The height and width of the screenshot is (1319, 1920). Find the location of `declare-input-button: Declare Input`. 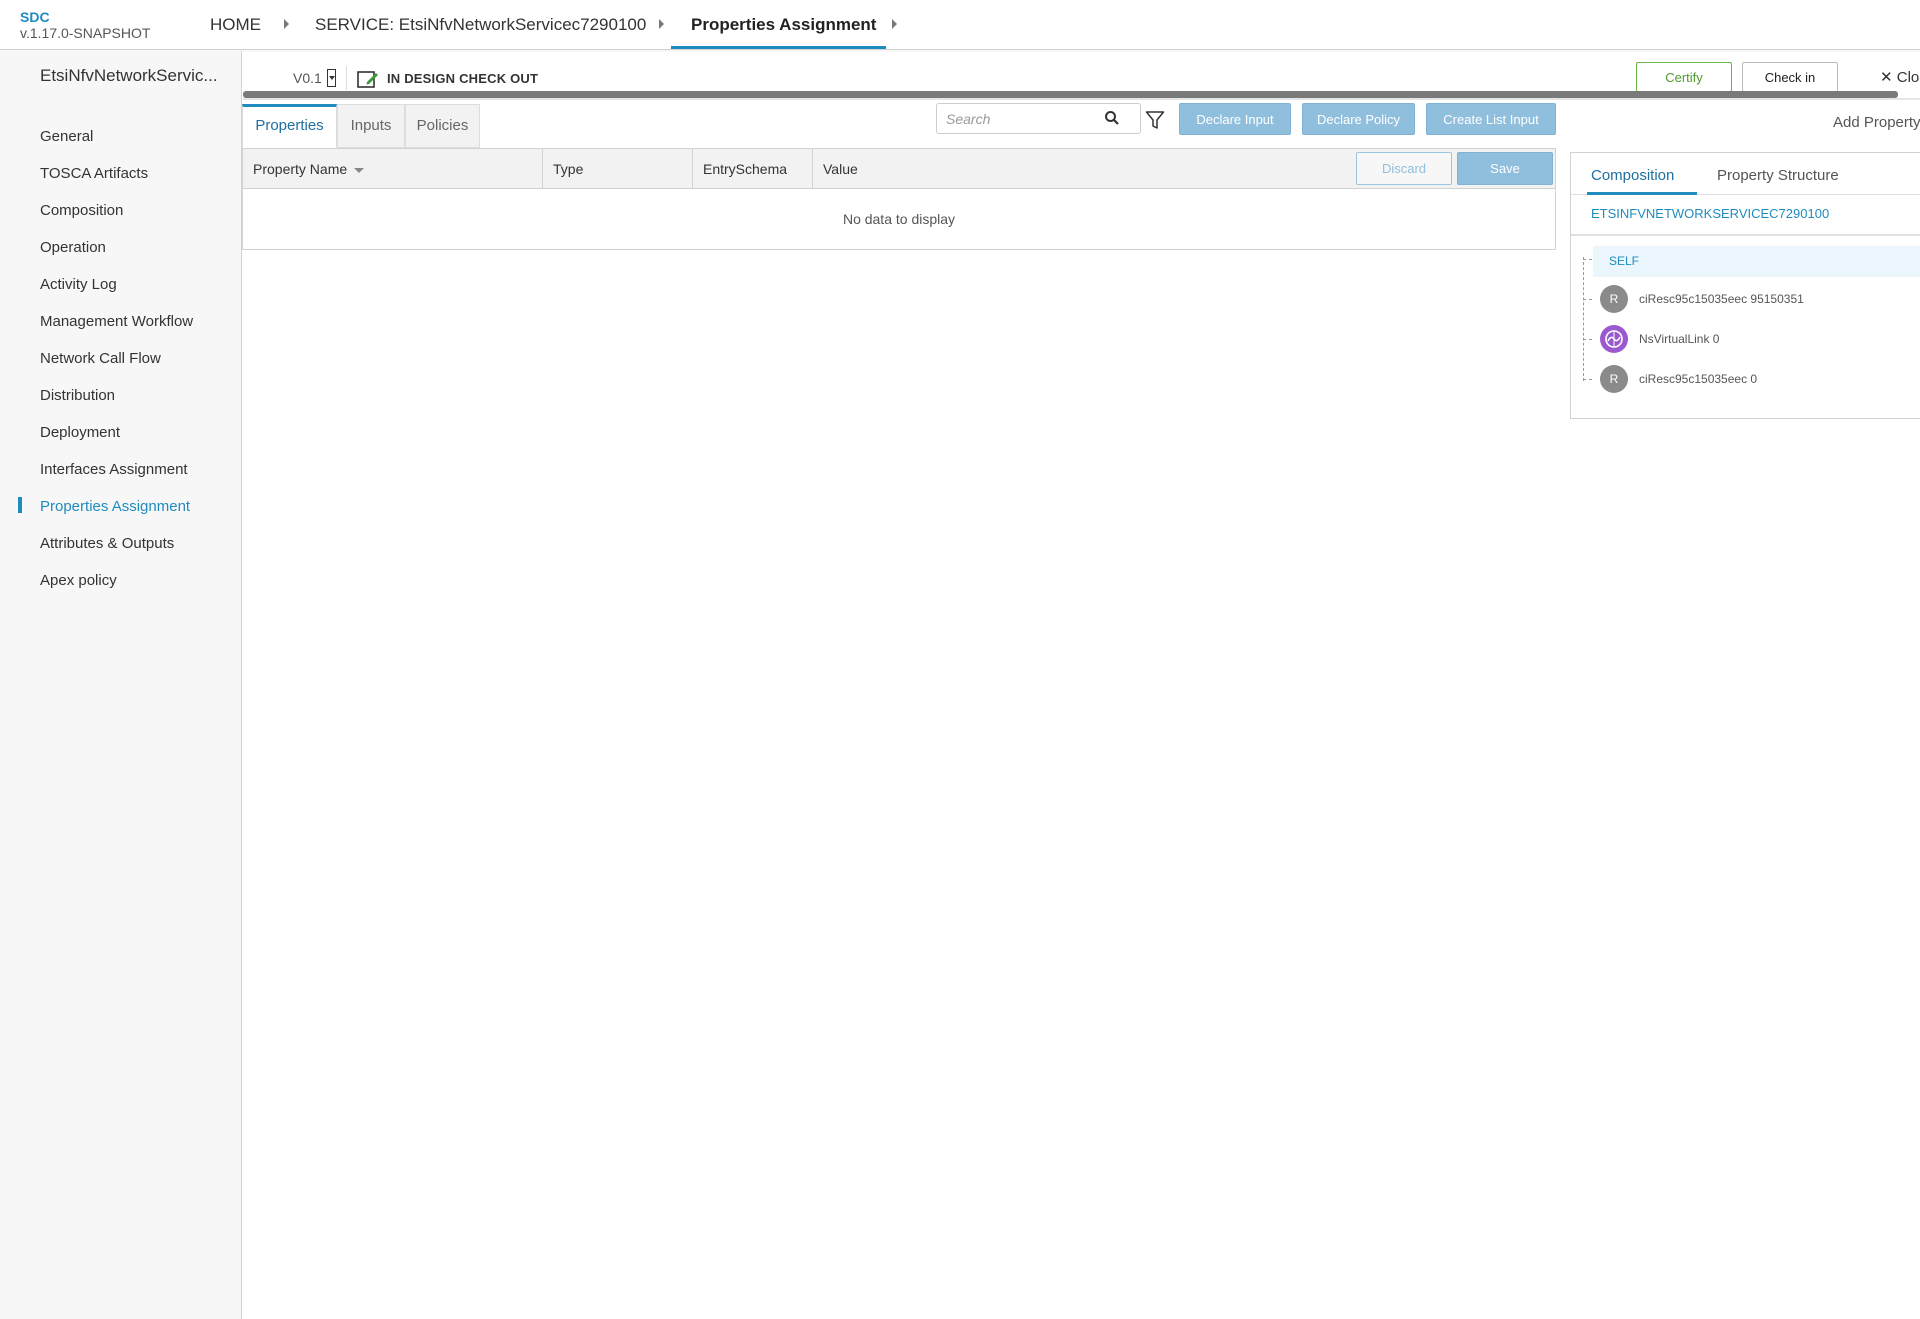

declare-input-button: Declare Input is located at coordinates (1235, 119).